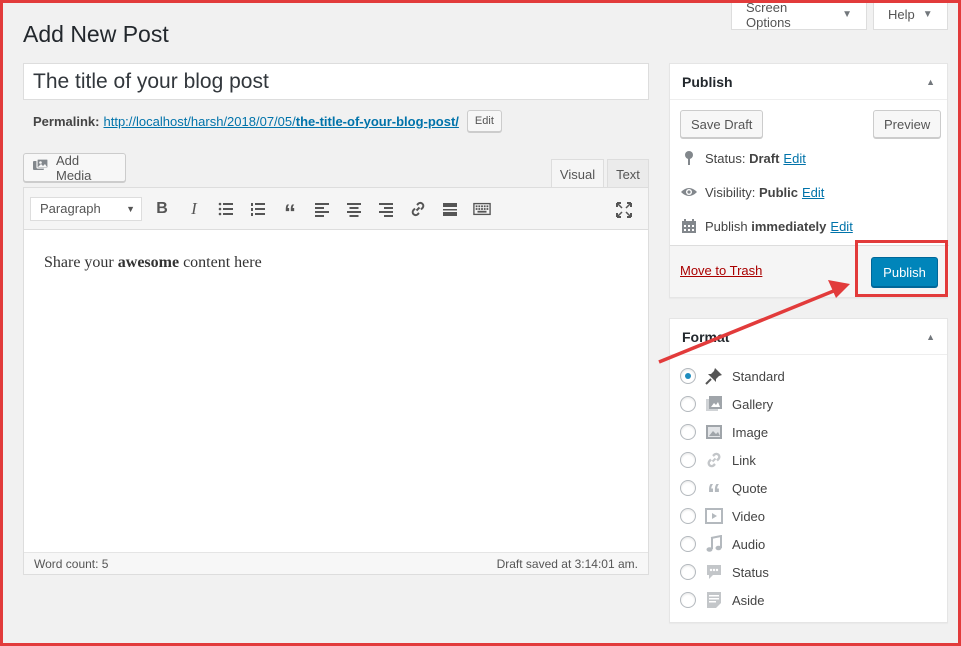  What do you see at coordinates (721, 270) in the screenshot?
I see `move-to-trash-link: Move to Trash` at bounding box center [721, 270].